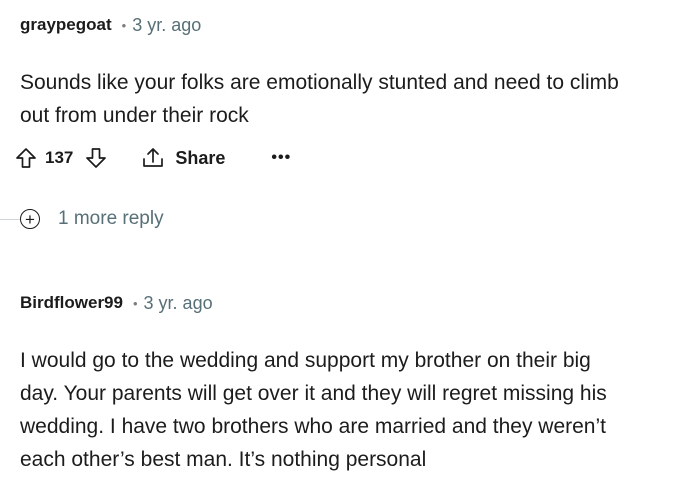  What do you see at coordinates (66, 25) in the screenshot?
I see `comment-author: graypegoat` at bounding box center [66, 25].